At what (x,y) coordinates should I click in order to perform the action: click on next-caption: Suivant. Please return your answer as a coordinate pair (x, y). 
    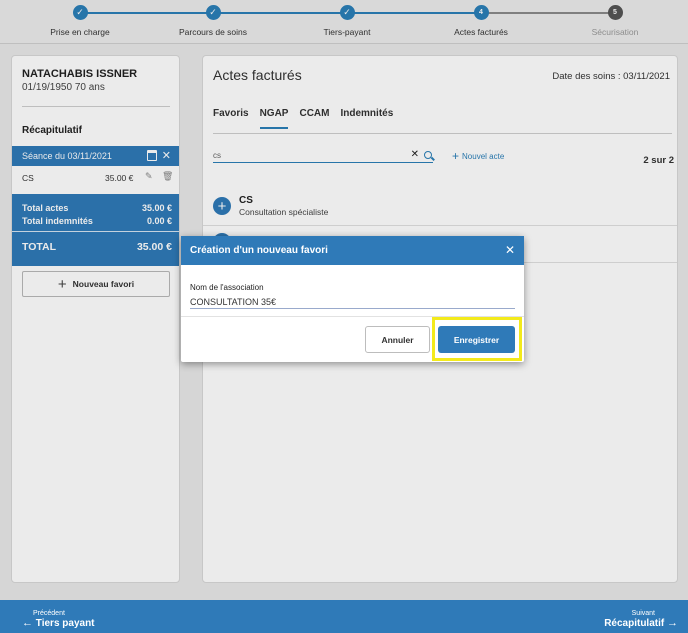
    Looking at the image, I should click on (643, 613).